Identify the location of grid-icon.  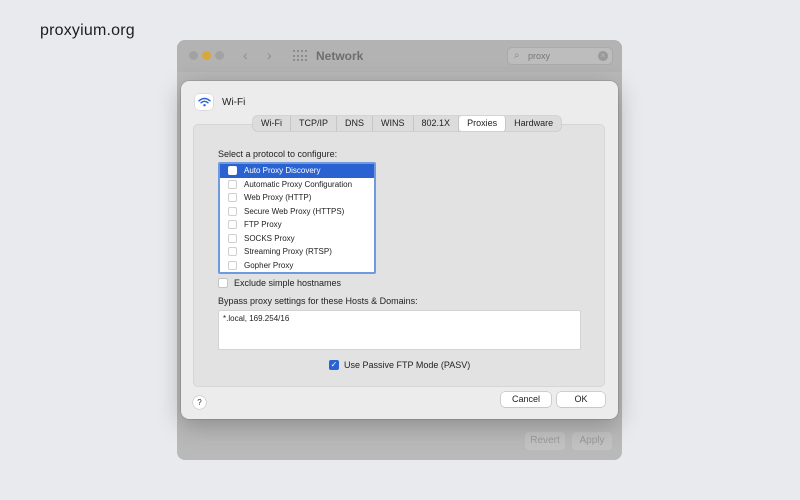
(300, 56).